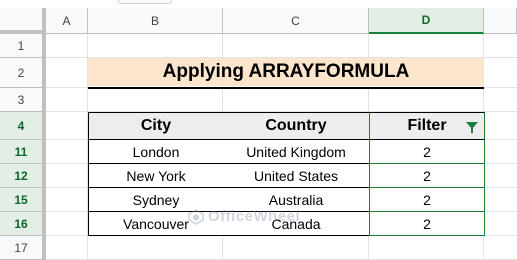  Describe the element at coordinates (296, 21) in the screenshot. I see `column-header-c: C` at that location.